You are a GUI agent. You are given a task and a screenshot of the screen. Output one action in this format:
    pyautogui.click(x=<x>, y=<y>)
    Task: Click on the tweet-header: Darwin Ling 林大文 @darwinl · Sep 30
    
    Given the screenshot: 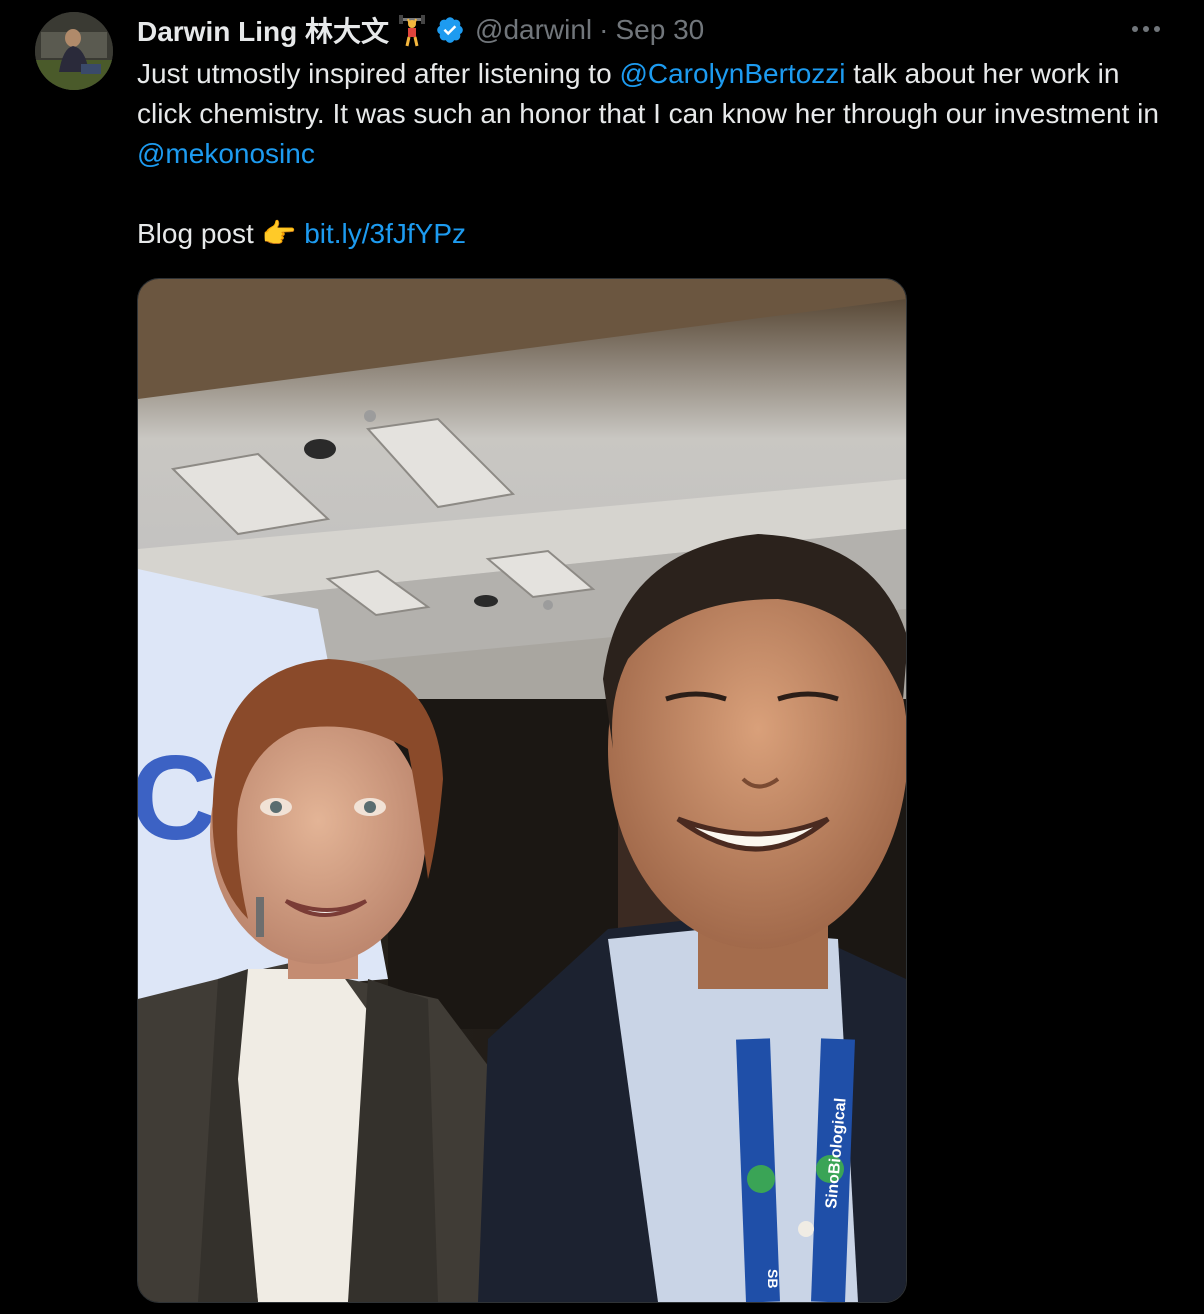 What is the action you would take?
    pyautogui.click(x=420, y=30)
    